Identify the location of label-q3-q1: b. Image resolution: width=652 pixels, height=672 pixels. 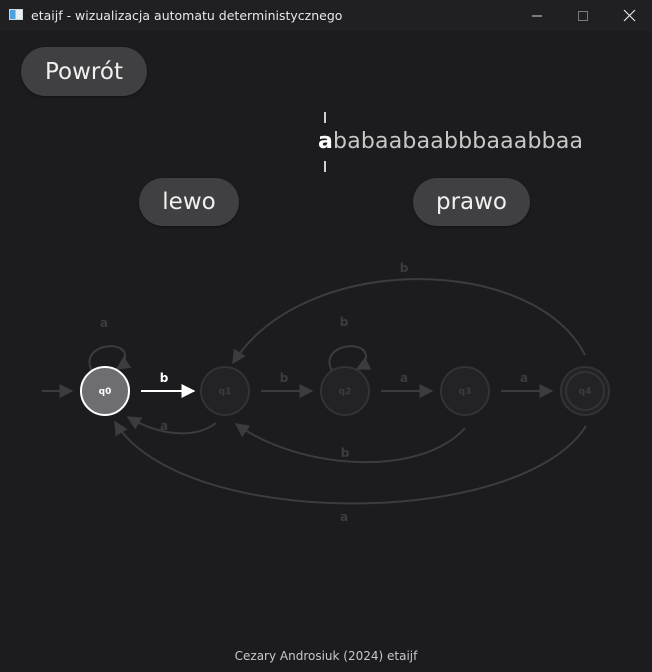
(345, 453).